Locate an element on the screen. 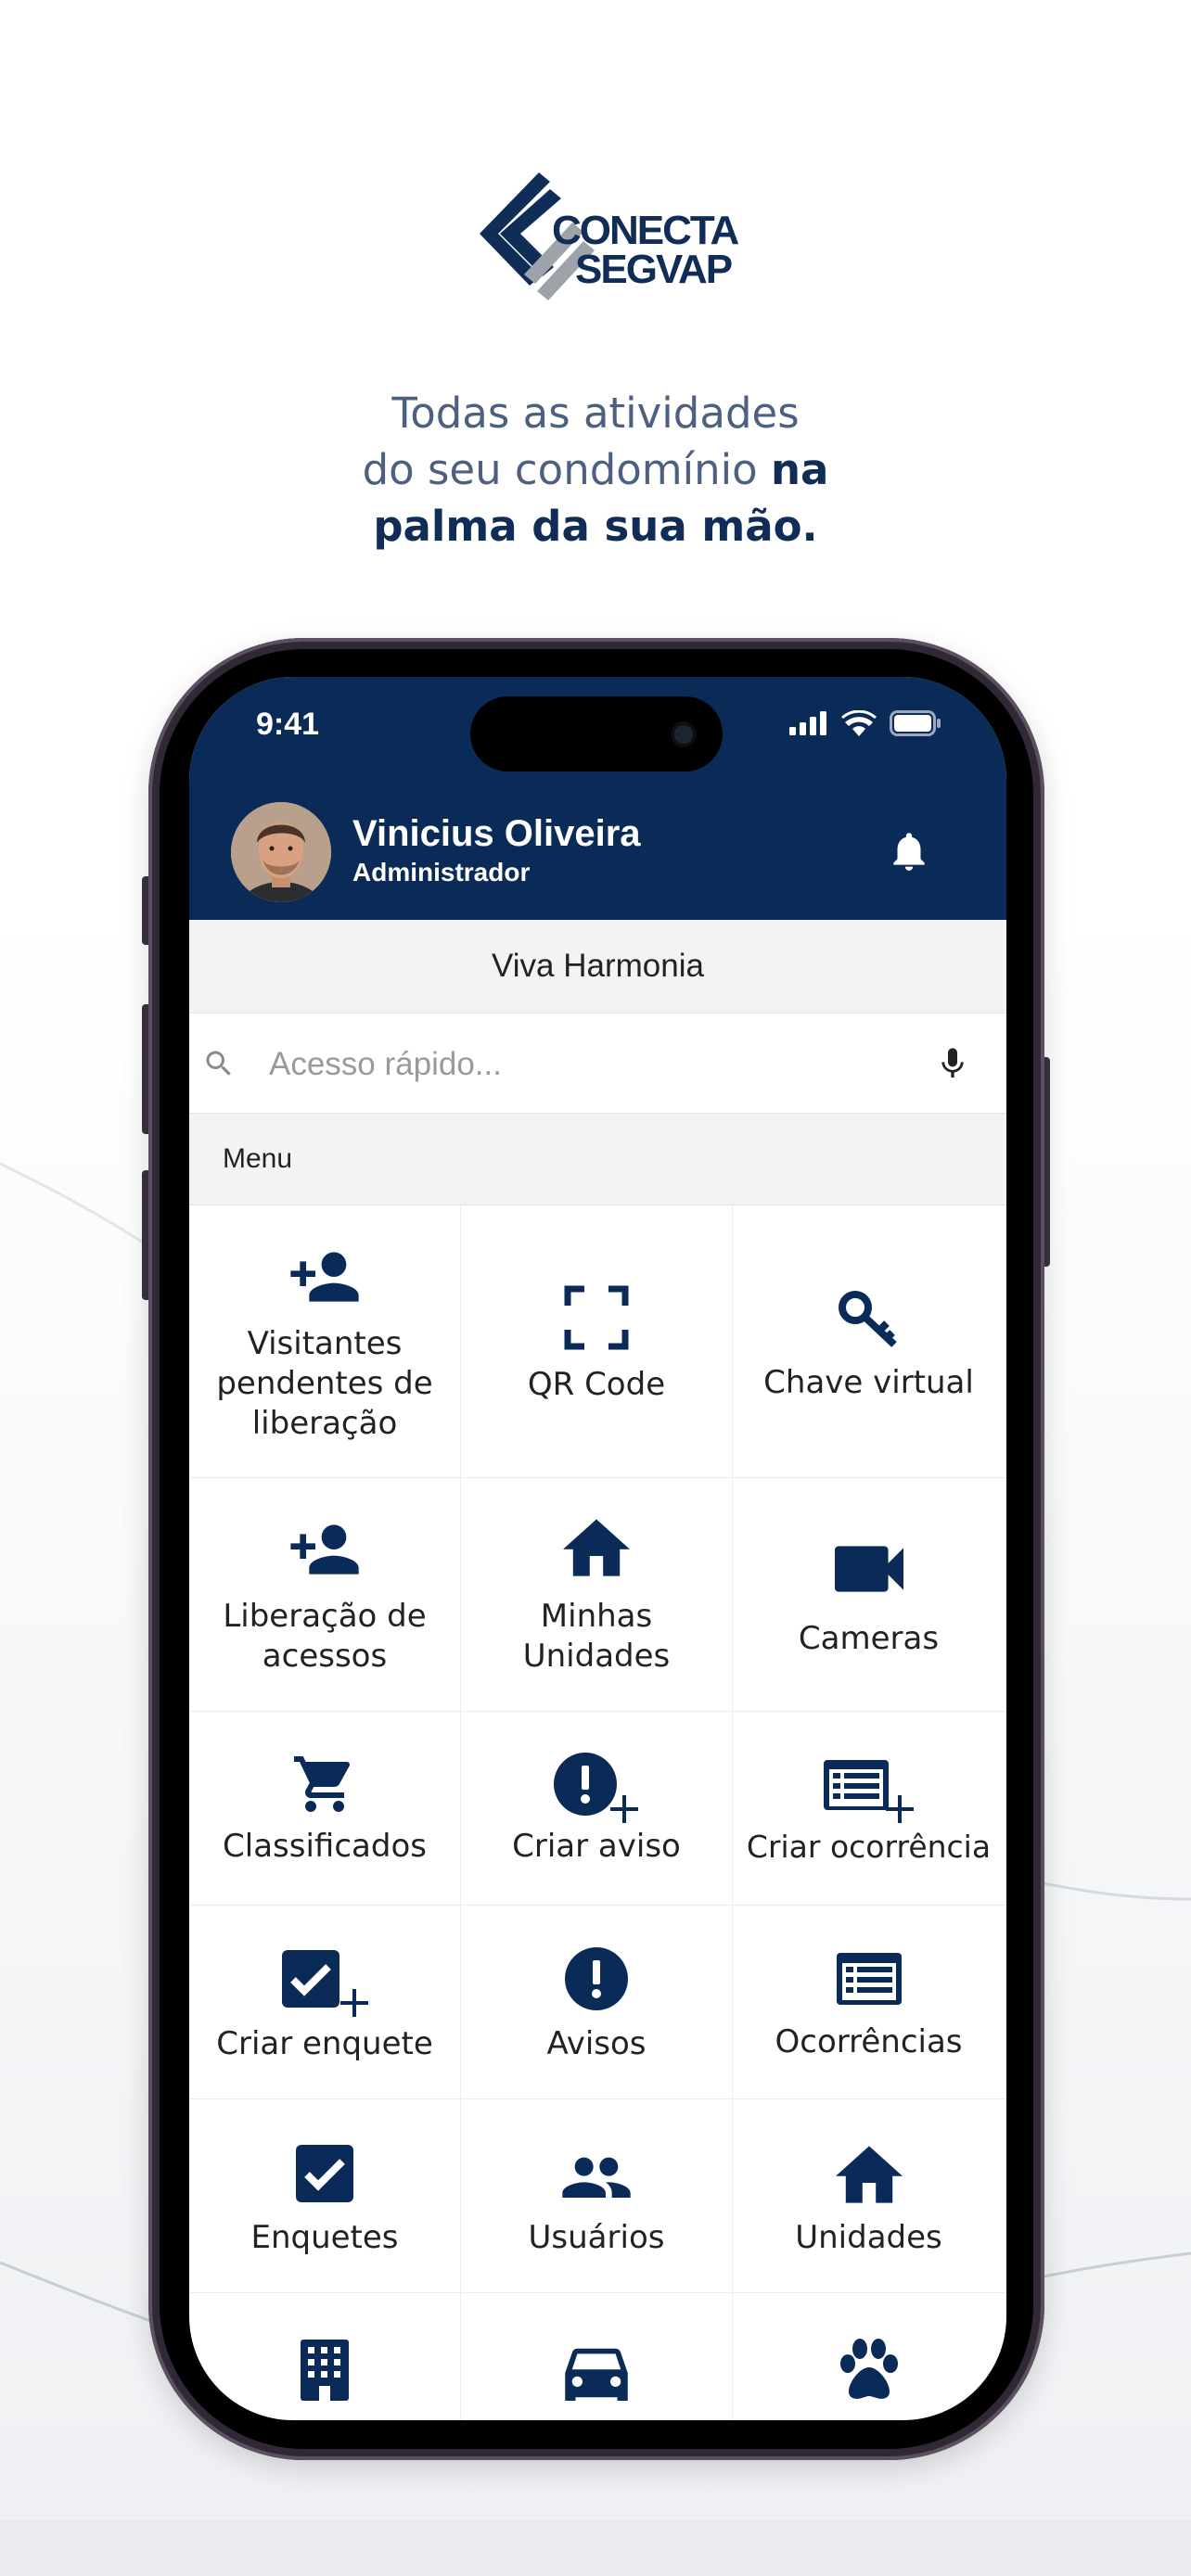 This screenshot has width=1191, height=2576. menu-item-building is located at coordinates (325, 2356).